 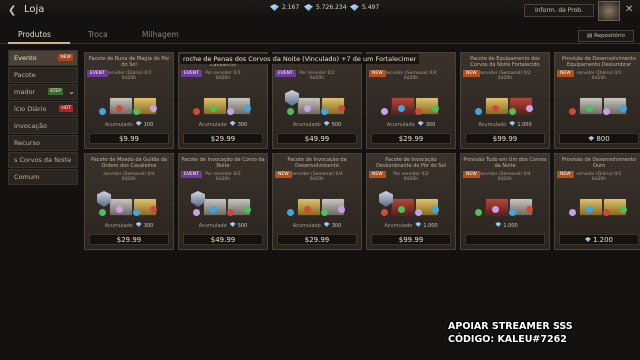 I want to click on buy-button, so click(x=505, y=239).